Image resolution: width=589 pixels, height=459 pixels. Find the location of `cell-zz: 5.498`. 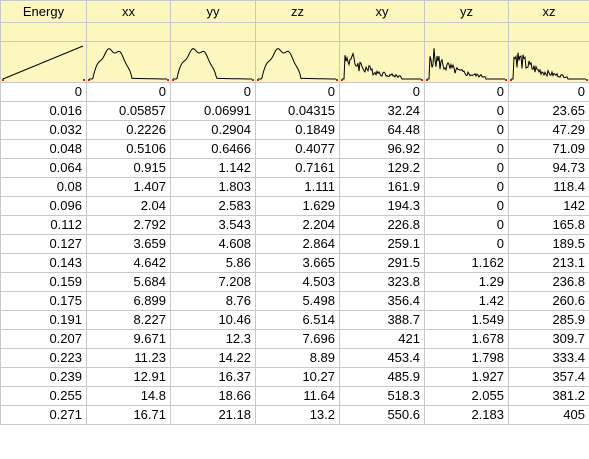

cell-zz: 5.498 is located at coordinates (297, 301).